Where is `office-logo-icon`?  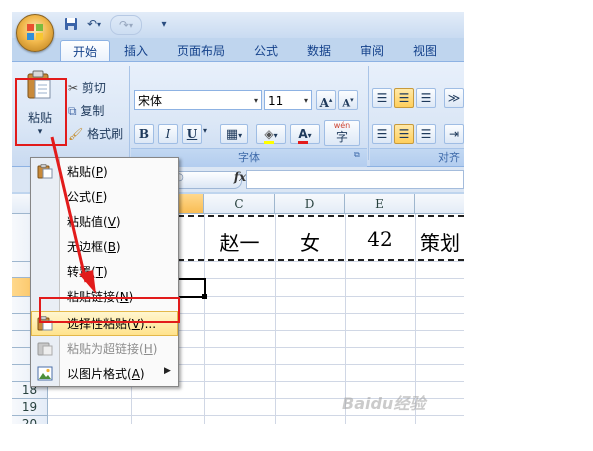 office-logo-icon is located at coordinates (35, 32).